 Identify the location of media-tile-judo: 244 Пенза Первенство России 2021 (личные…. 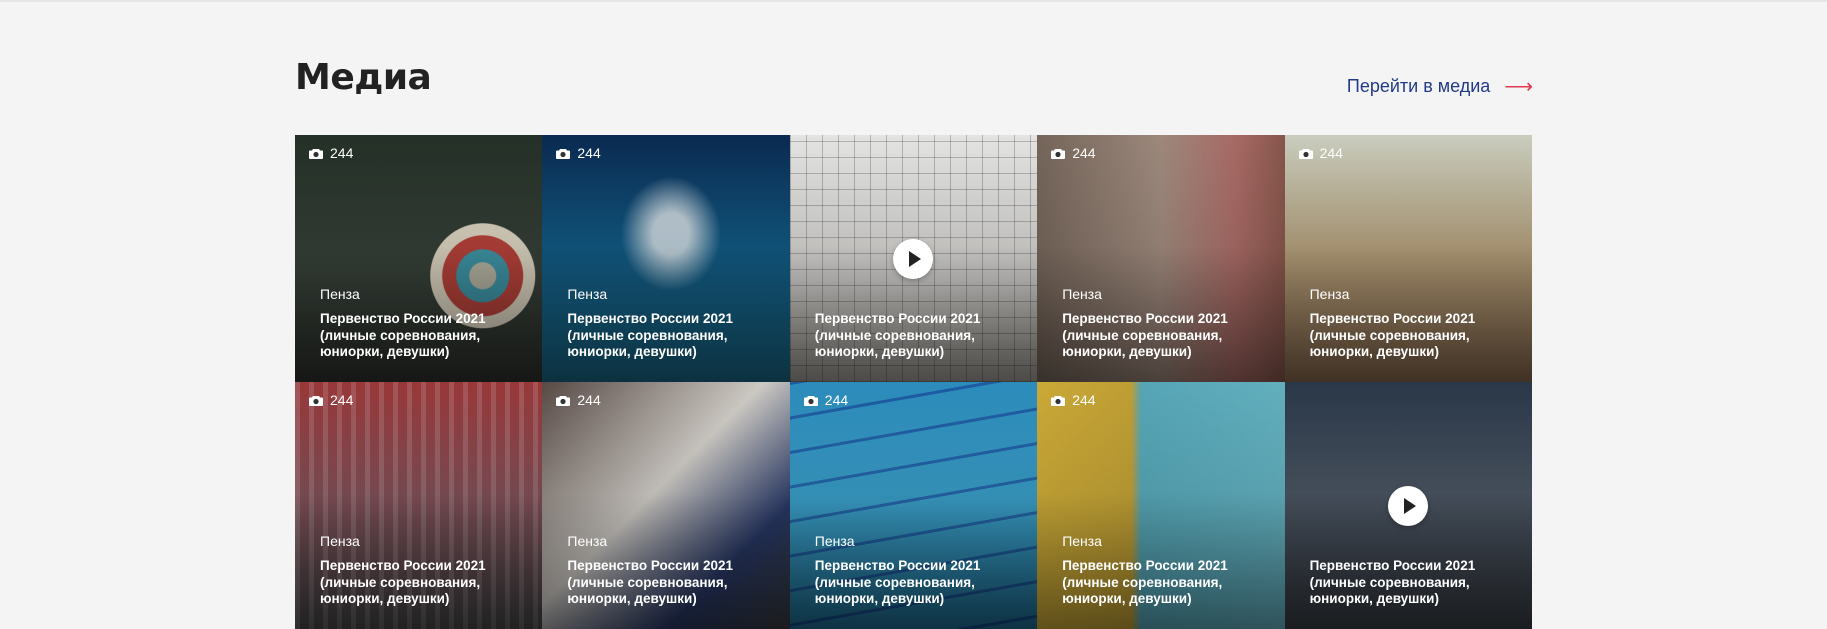
(666, 505).